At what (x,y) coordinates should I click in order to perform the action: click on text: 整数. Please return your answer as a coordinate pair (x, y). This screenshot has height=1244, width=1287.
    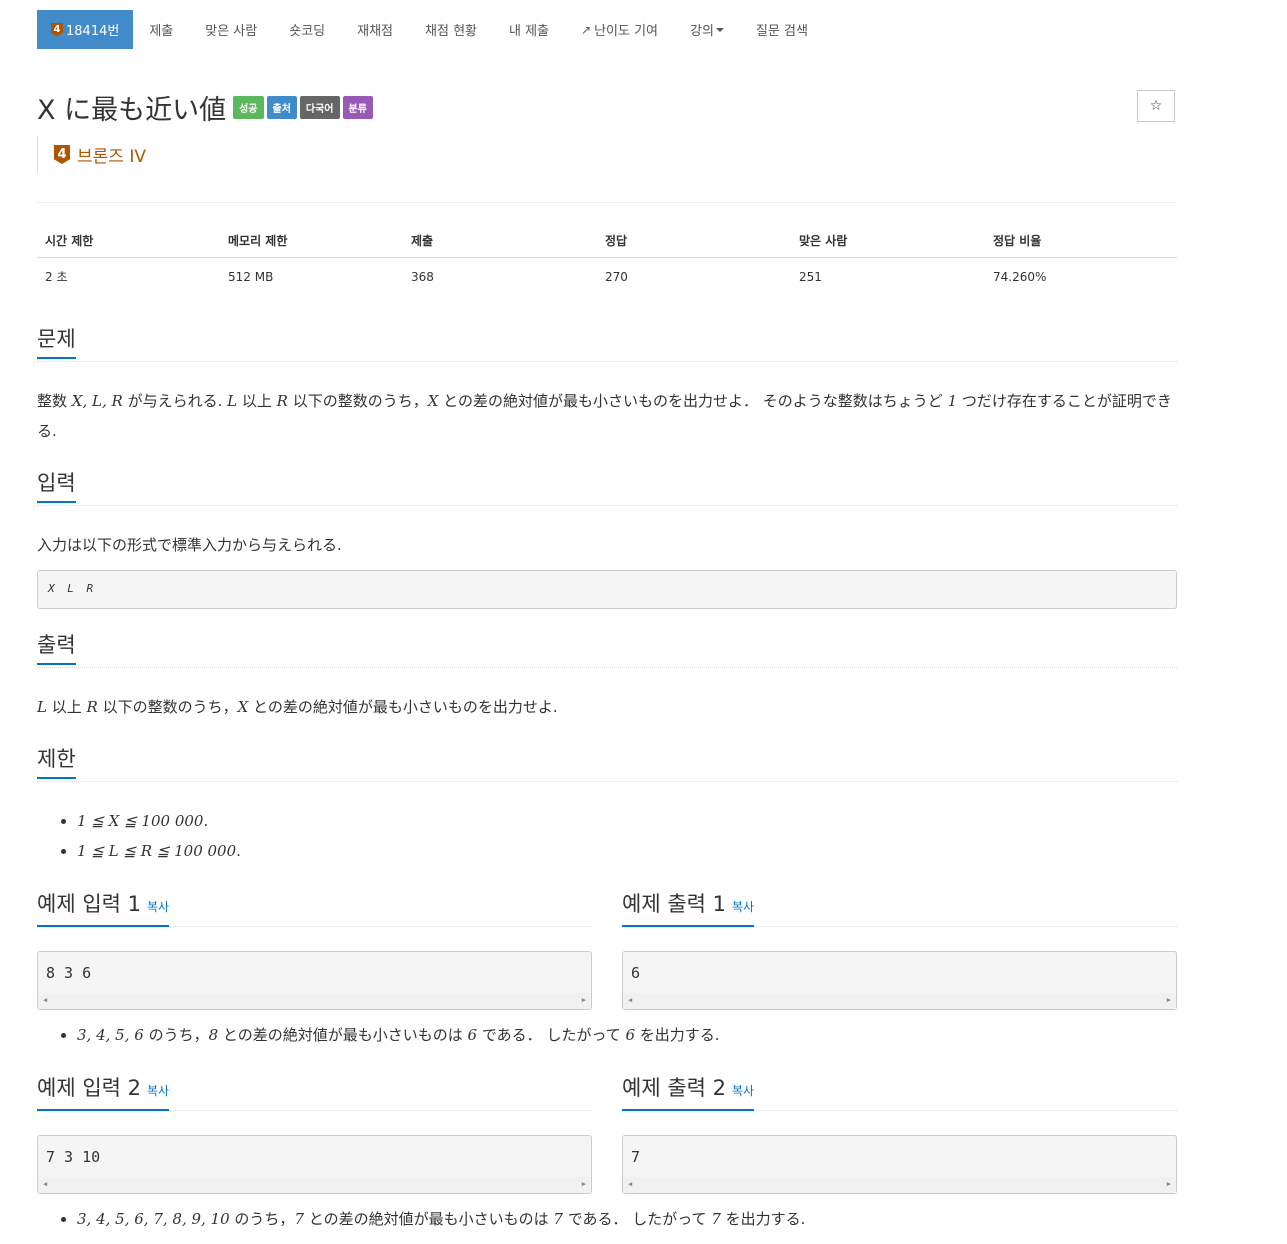
    Looking at the image, I should click on (54, 401).